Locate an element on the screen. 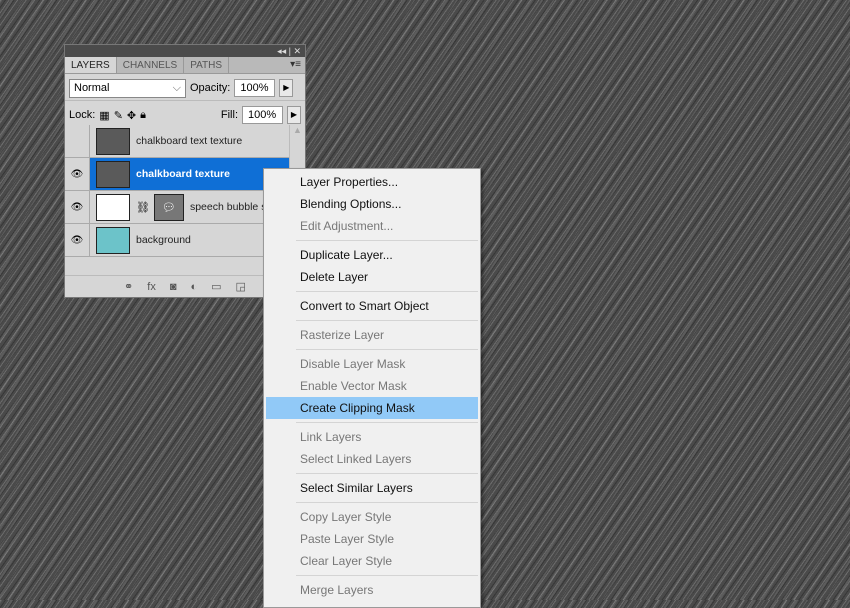  layer-row: 👁︎ background is located at coordinates (177, 240).